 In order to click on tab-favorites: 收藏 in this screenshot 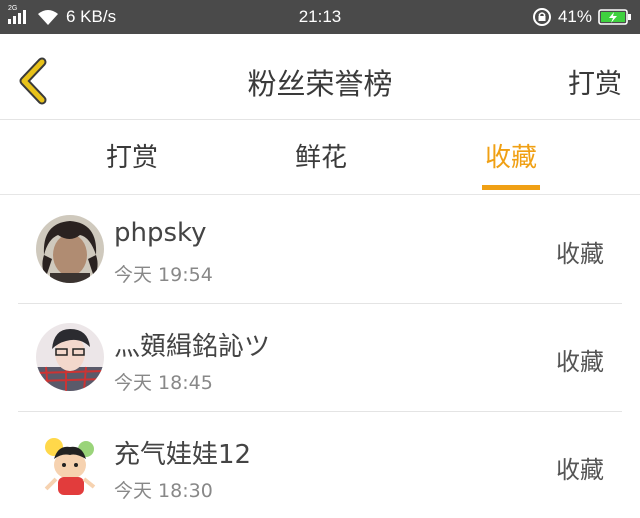, I will do `click(511, 158)`.